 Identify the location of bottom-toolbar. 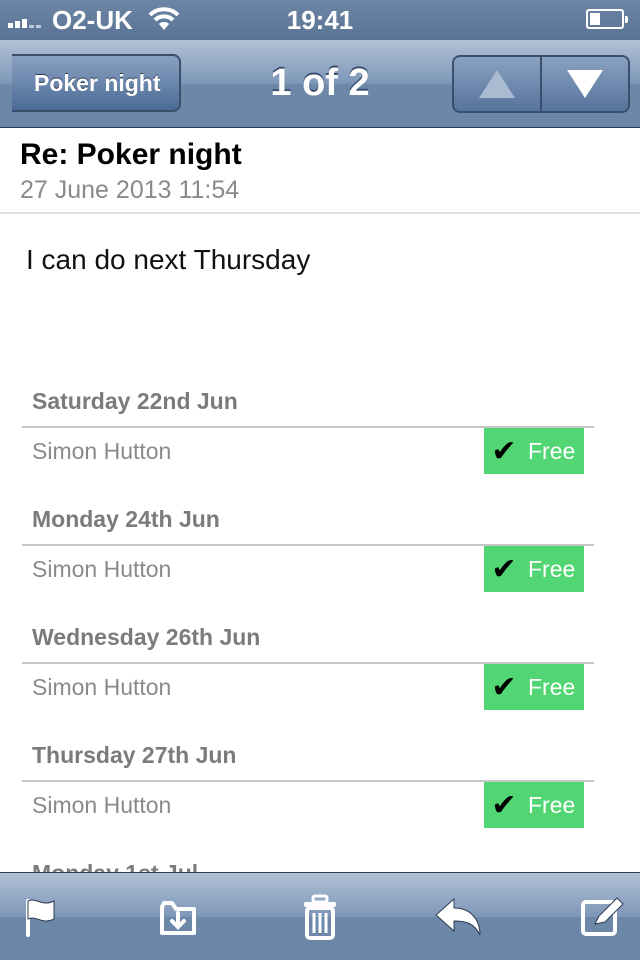
(320, 916).